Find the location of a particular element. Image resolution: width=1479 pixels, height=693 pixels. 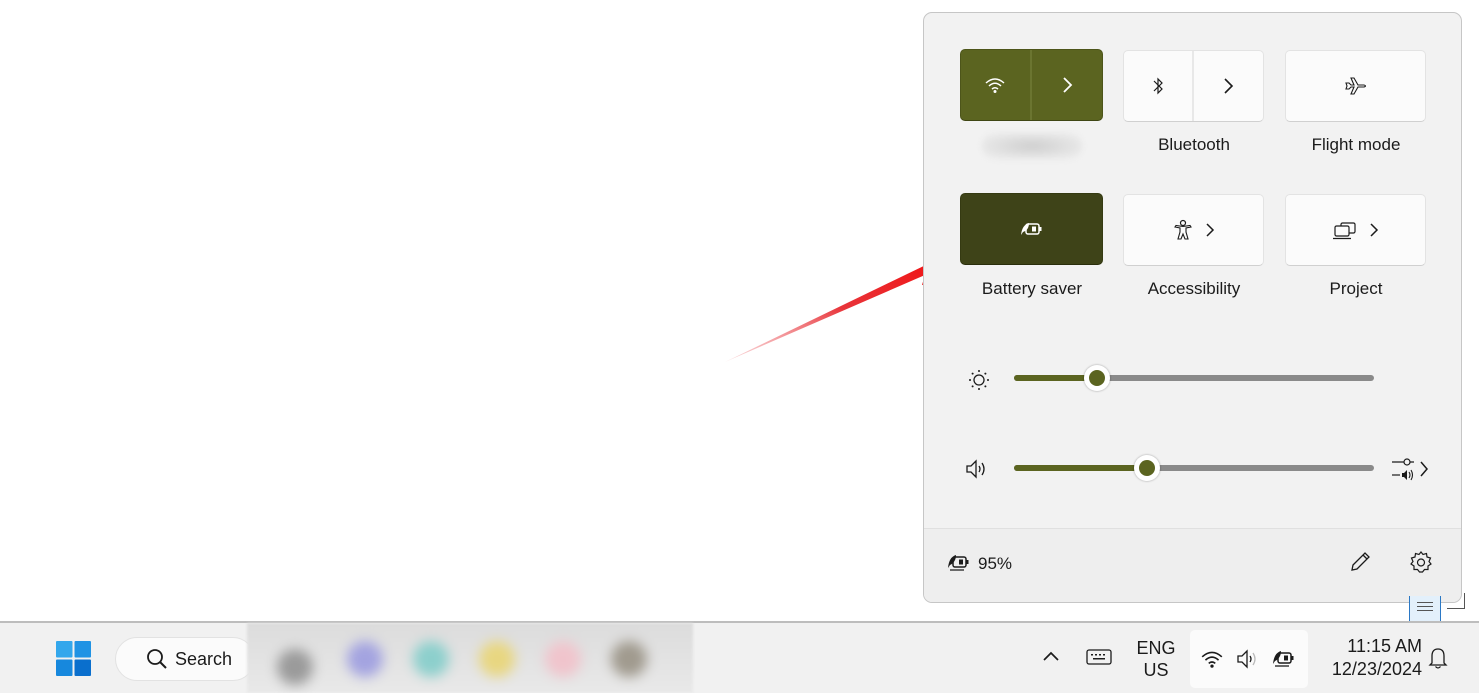

brightness-slider is located at coordinates (1194, 378).